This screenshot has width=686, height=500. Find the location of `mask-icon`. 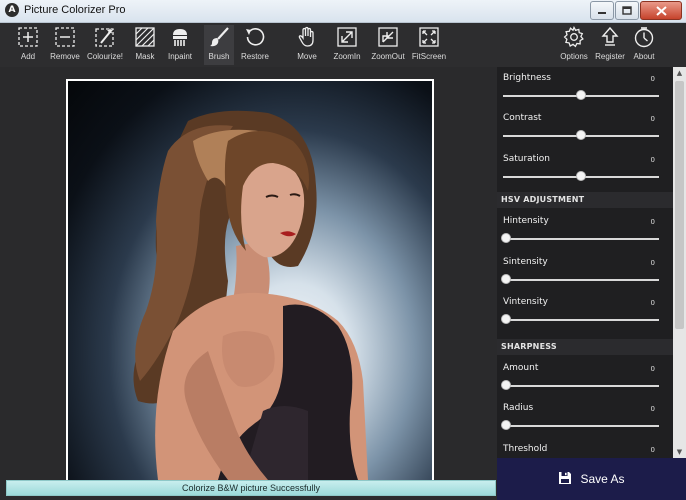

mask-icon is located at coordinates (145, 37).